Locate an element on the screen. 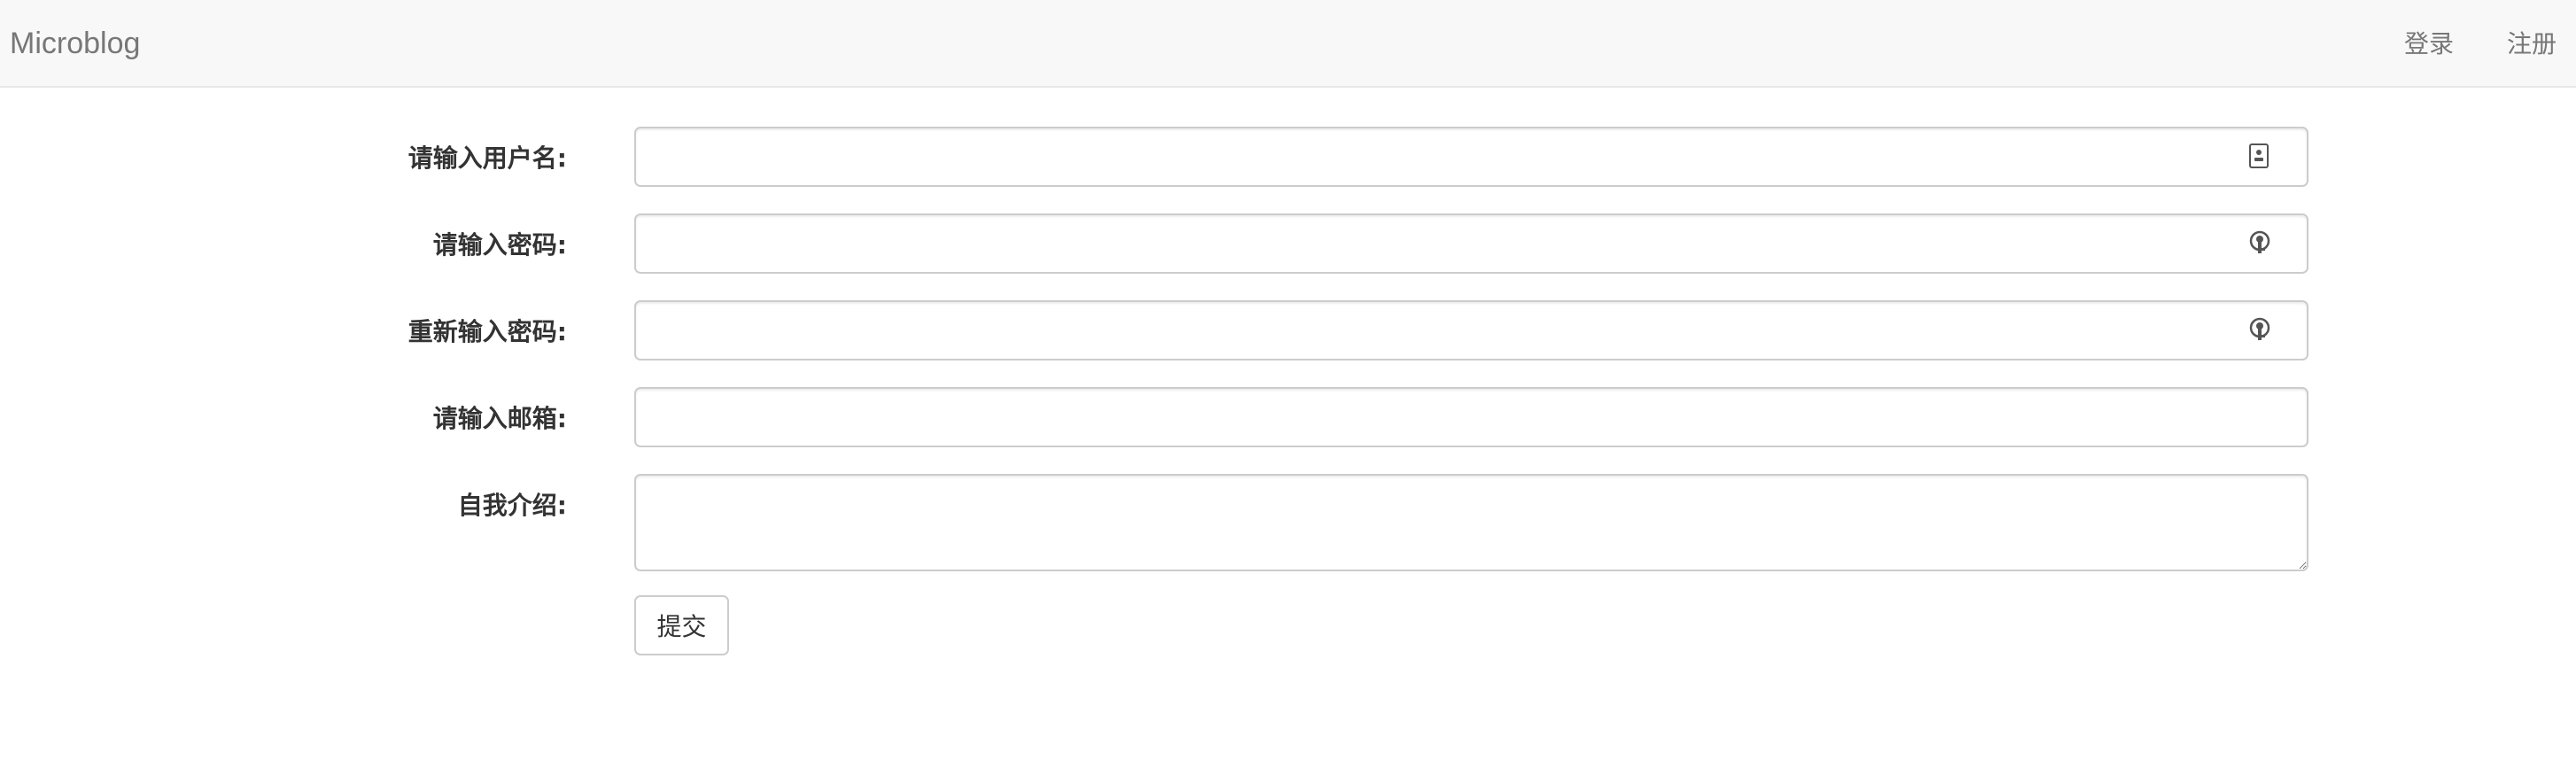 The height and width of the screenshot is (783, 2576). contact-card-icon is located at coordinates (2259, 156).